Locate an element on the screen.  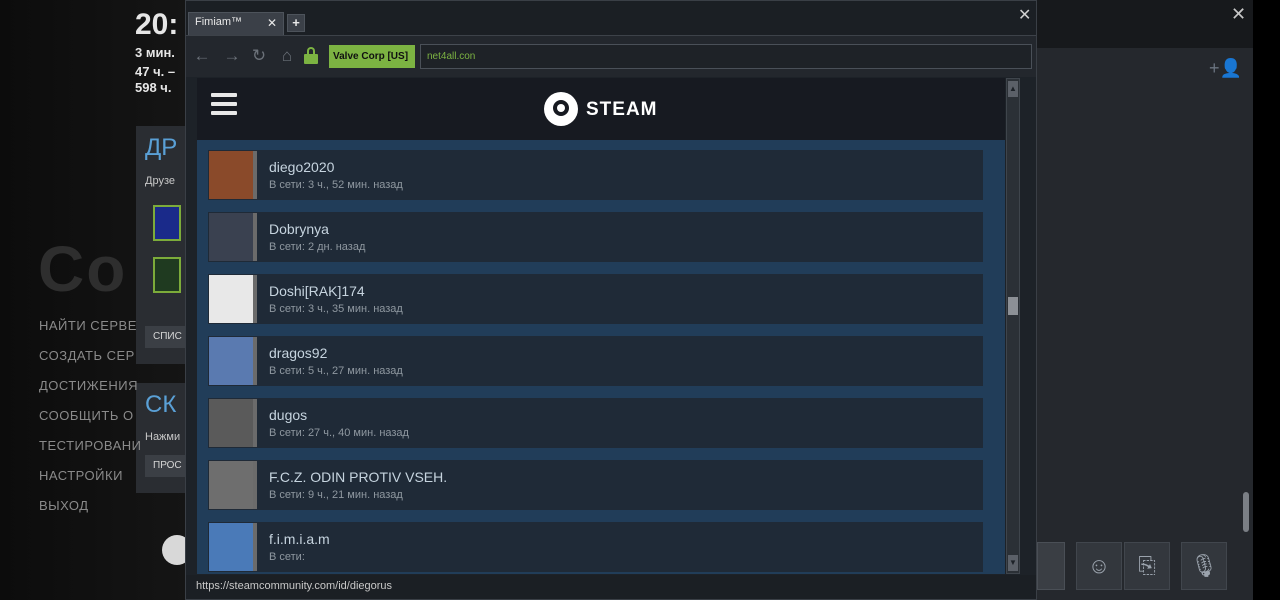
voice-button: 🎙 is located at coordinates (1204, 566).